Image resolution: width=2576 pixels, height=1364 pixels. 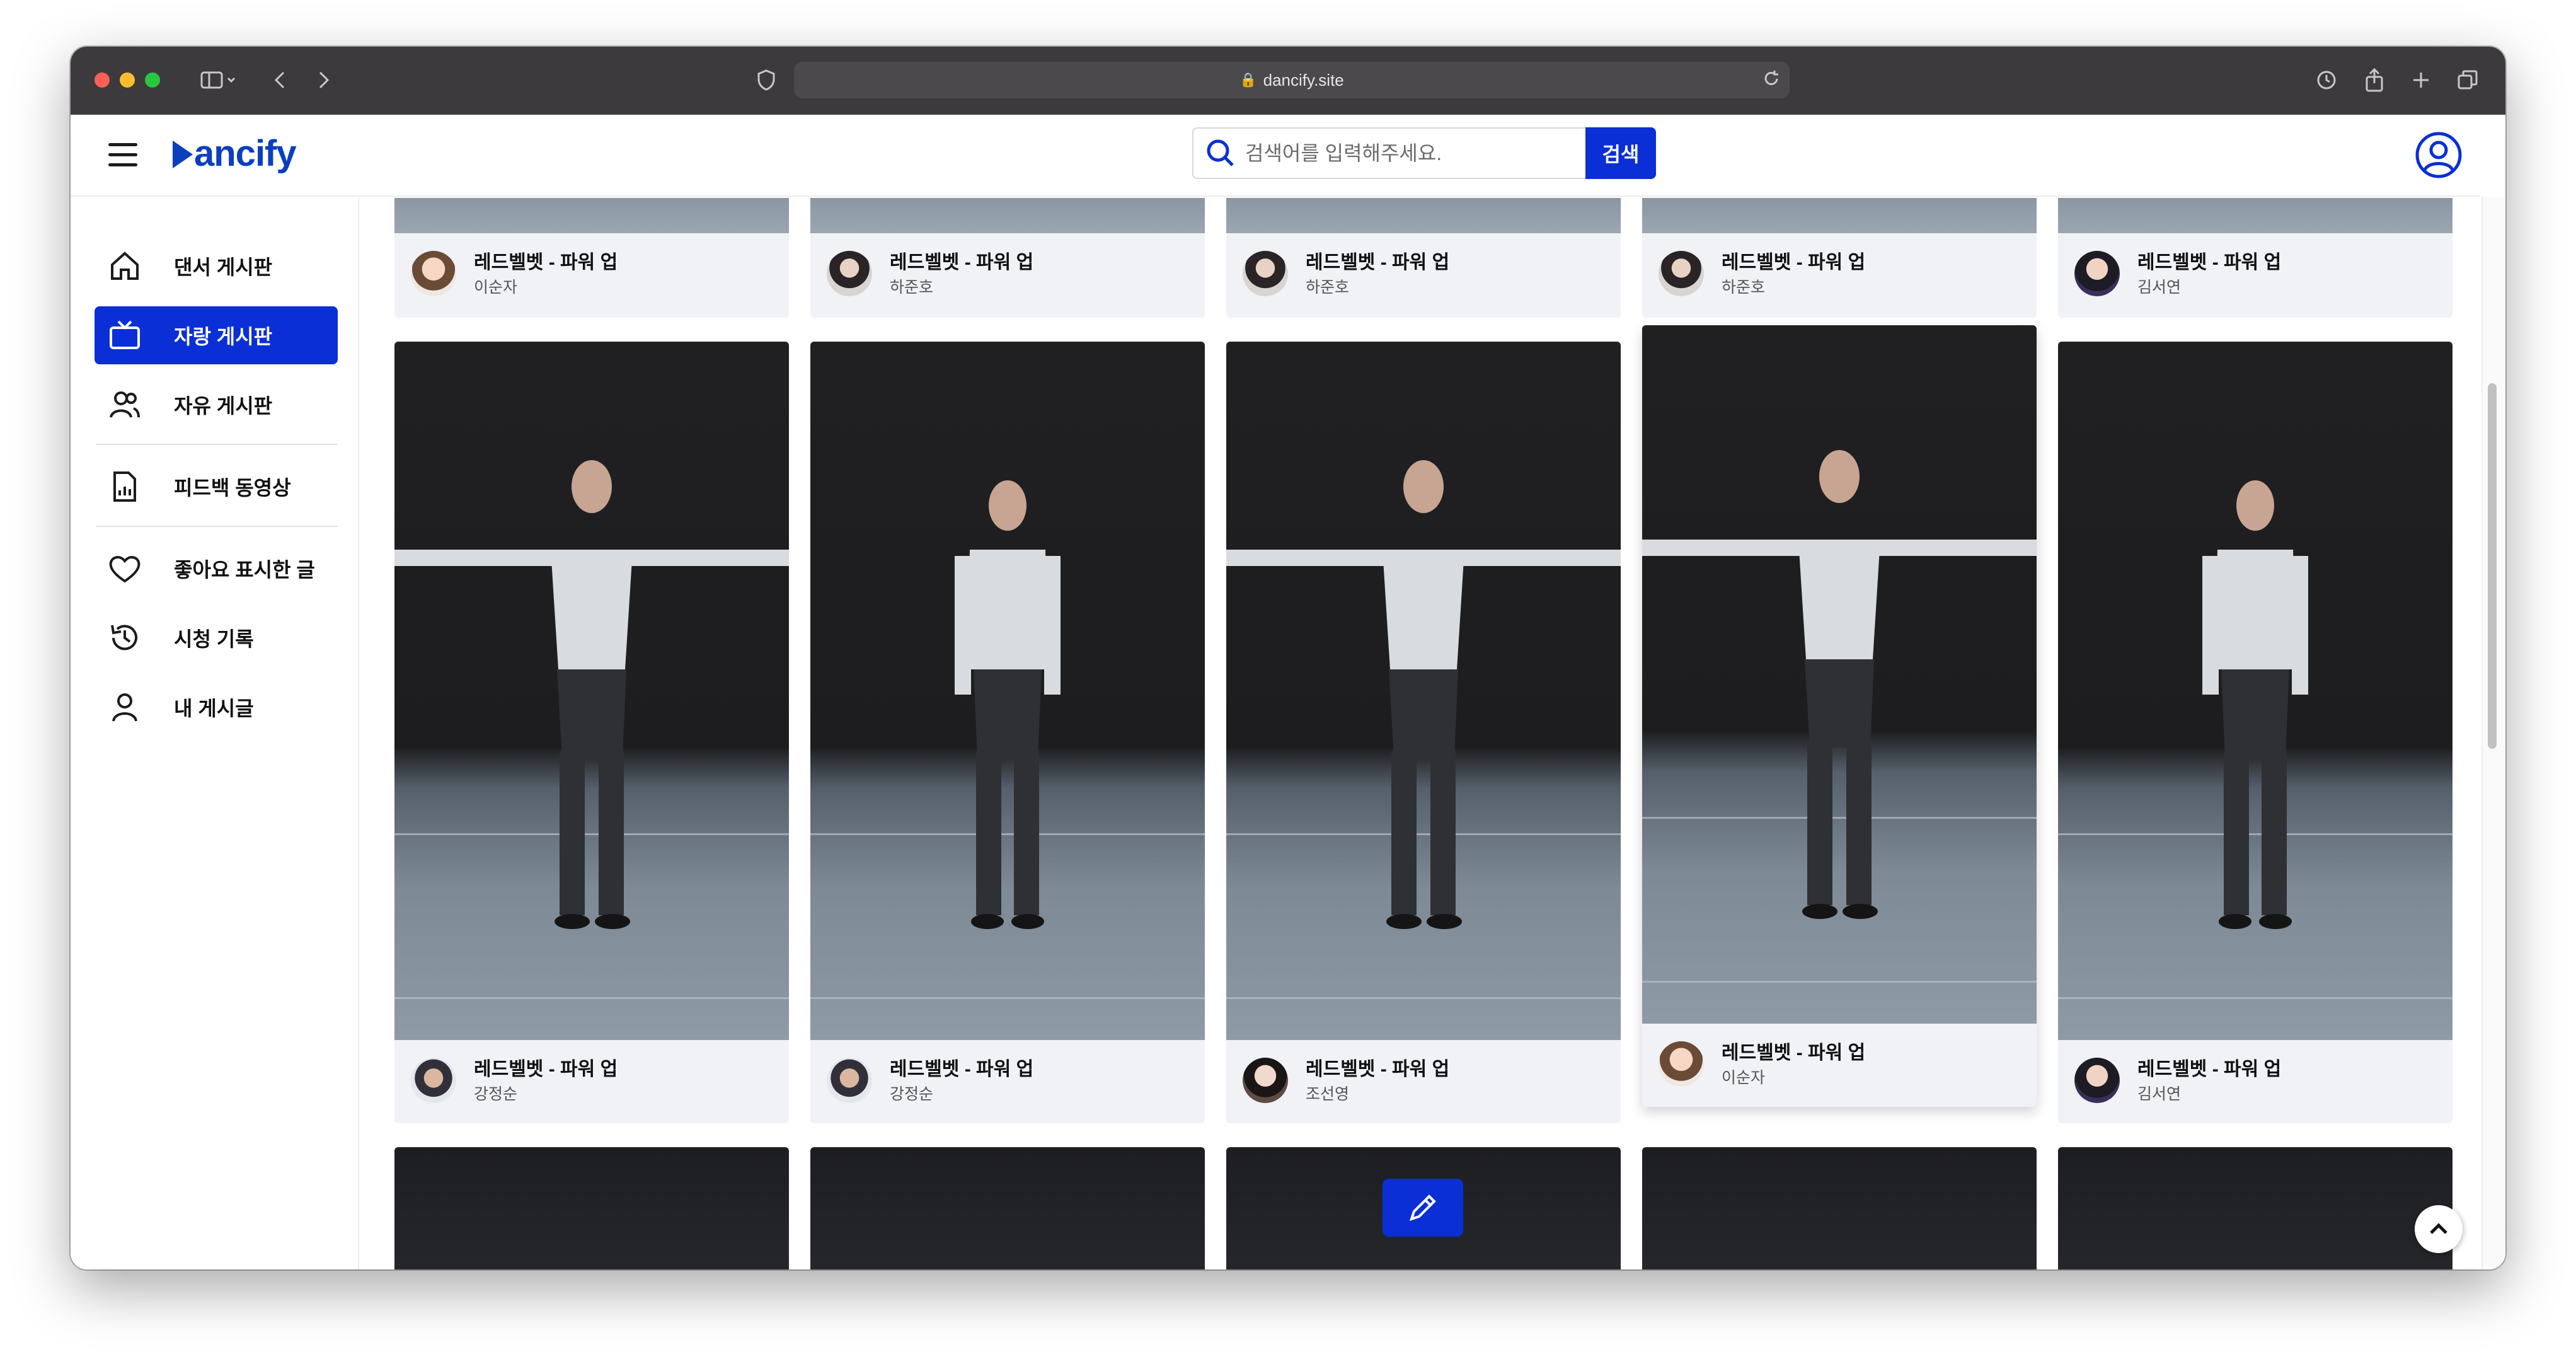 What do you see at coordinates (1620, 153) in the screenshot?
I see `search-button: 검색` at bounding box center [1620, 153].